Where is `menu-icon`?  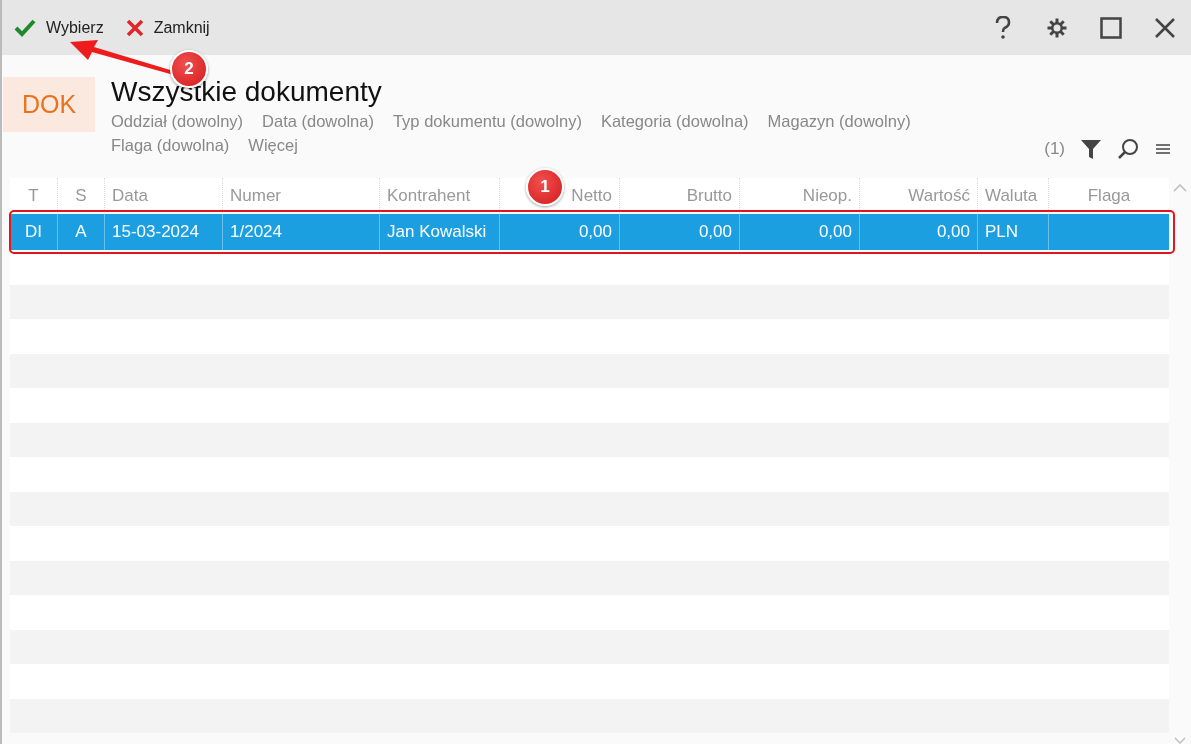 menu-icon is located at coordinates (1163, 149).